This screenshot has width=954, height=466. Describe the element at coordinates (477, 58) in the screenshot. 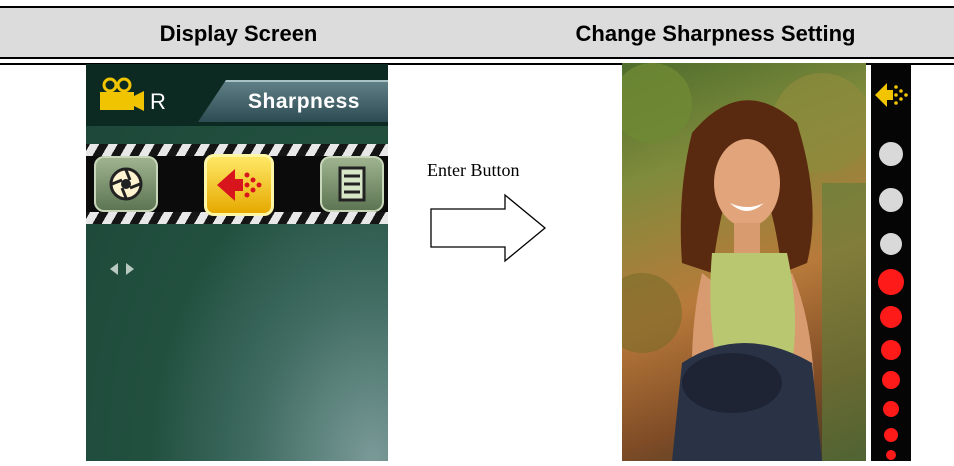

I see `header-divider` at that location.